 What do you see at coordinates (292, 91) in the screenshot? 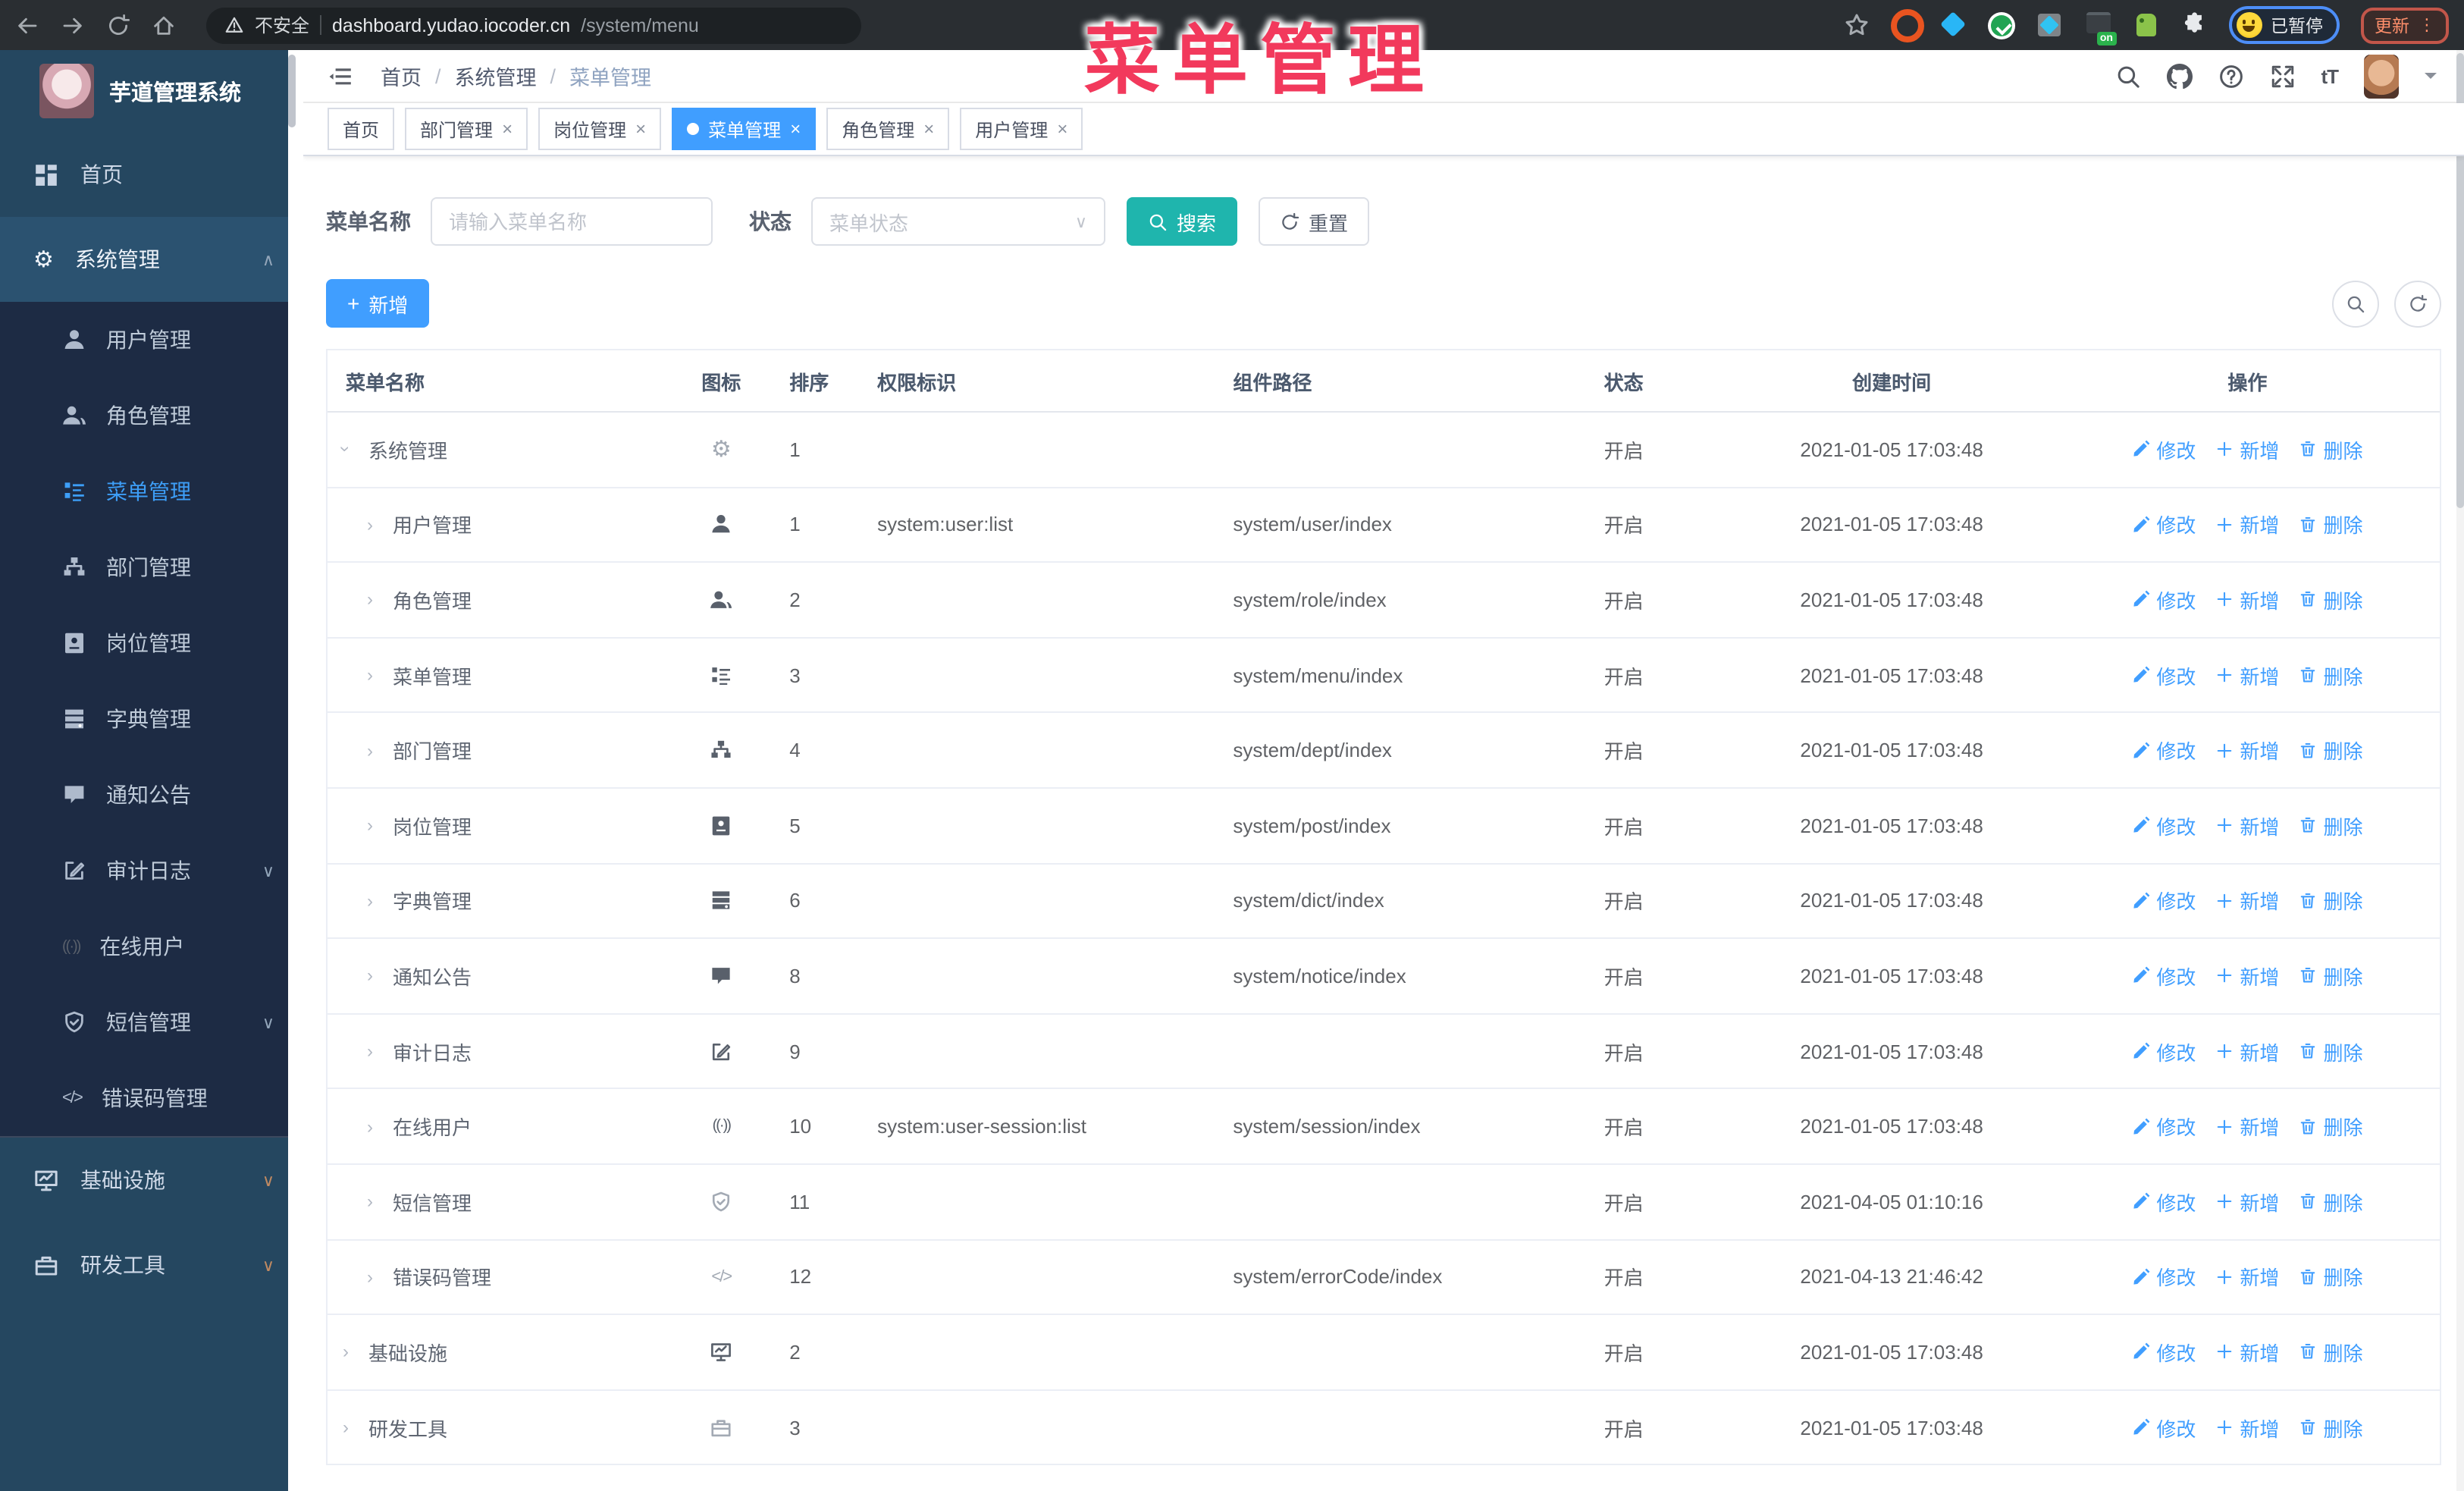
I see `sidebar-scrollbar-thumb` at bounding box center [292, 91].